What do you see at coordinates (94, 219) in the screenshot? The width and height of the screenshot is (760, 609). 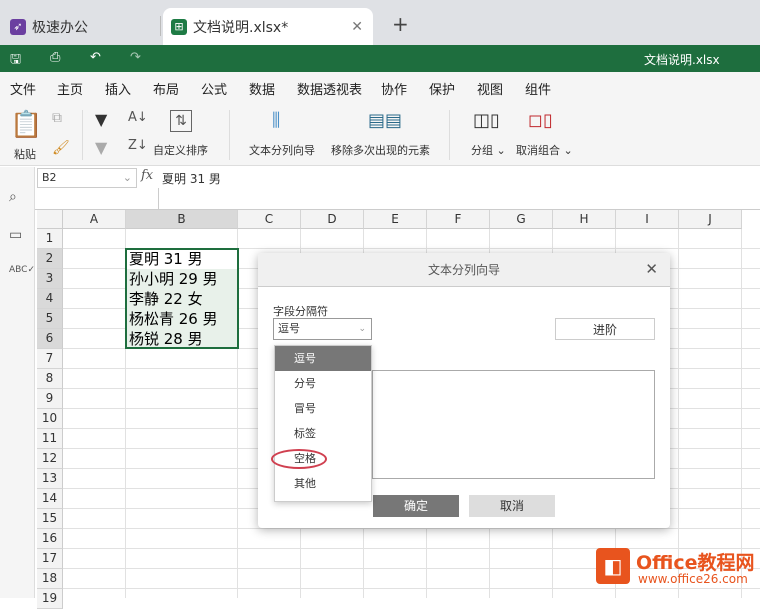 I see `column-header: A` at bounding box center [94, 219].